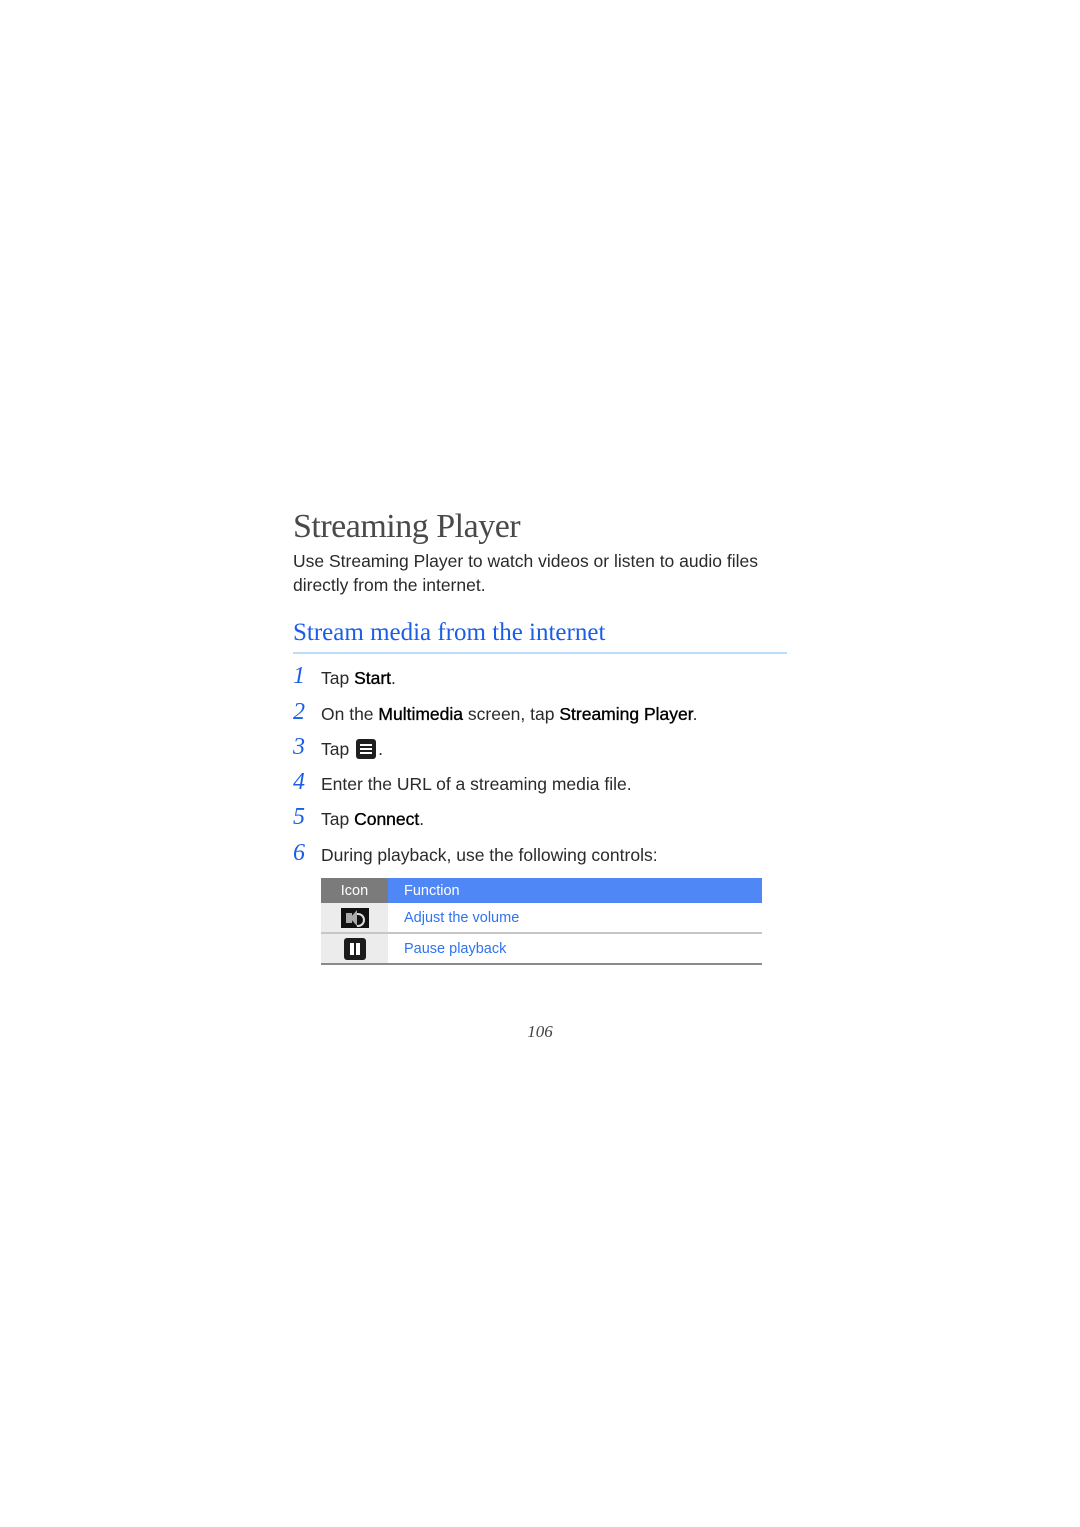  Describe the element at coordinates (449, 632) in the screenshot. I see `section-title: Stream media from the internet` at that location.